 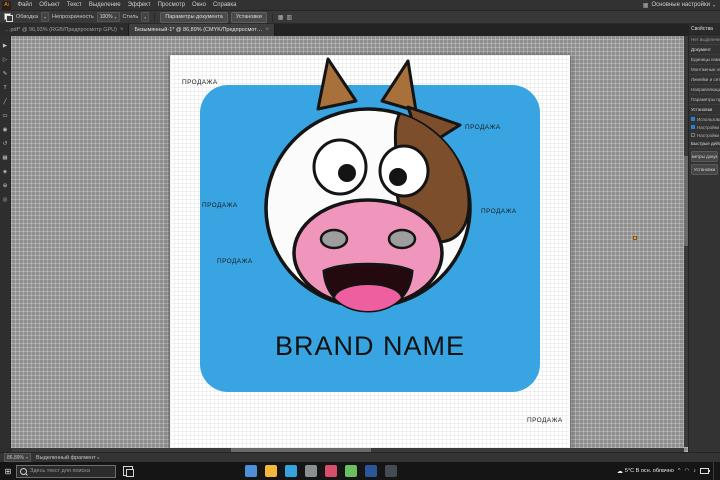 I want to click on opacity-dropdown: 100% ▾, so click(x=108, y=17).